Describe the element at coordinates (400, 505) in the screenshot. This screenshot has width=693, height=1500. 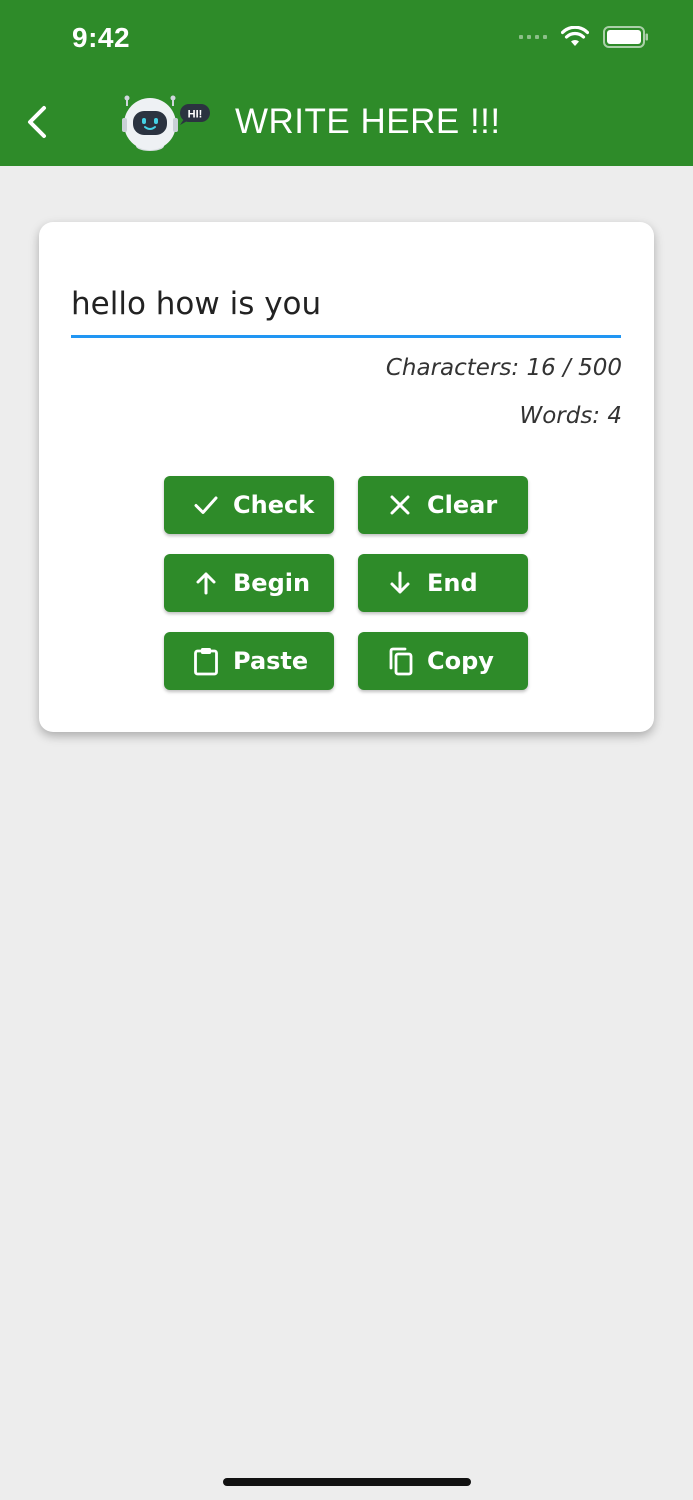
I see `close-icon` at that location.